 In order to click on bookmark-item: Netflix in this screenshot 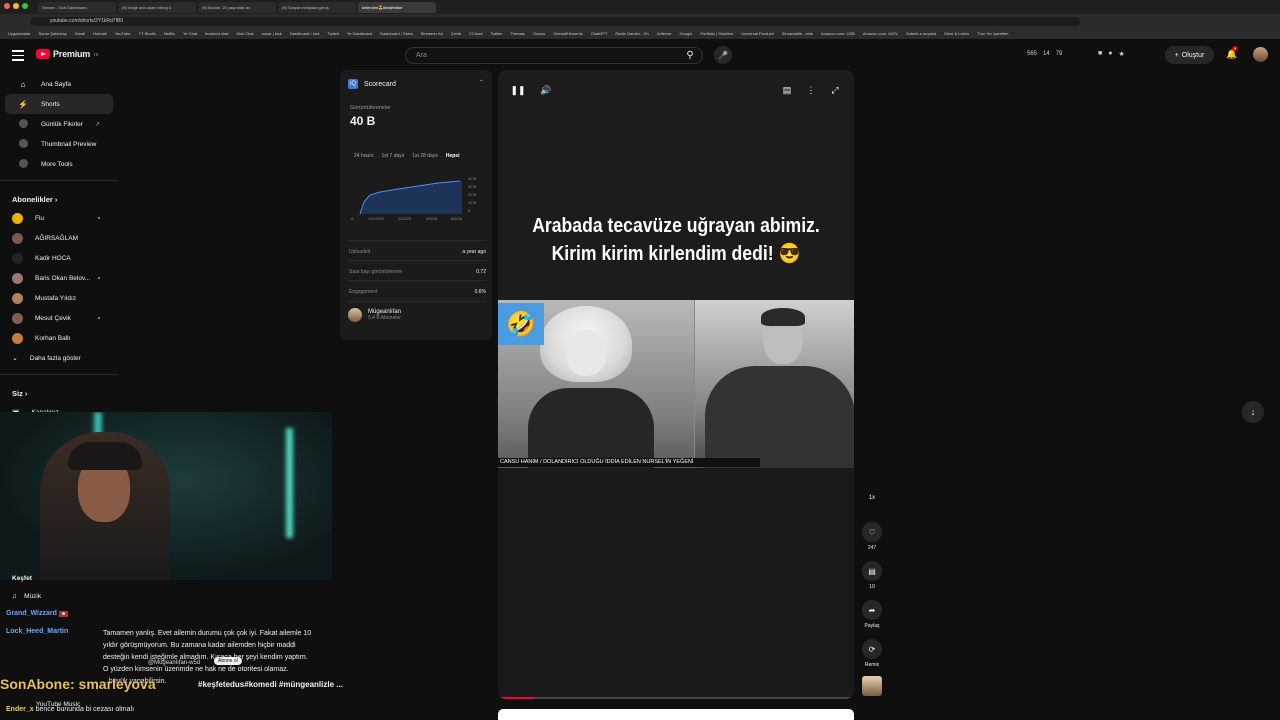, I will do `click(169, 33)`.